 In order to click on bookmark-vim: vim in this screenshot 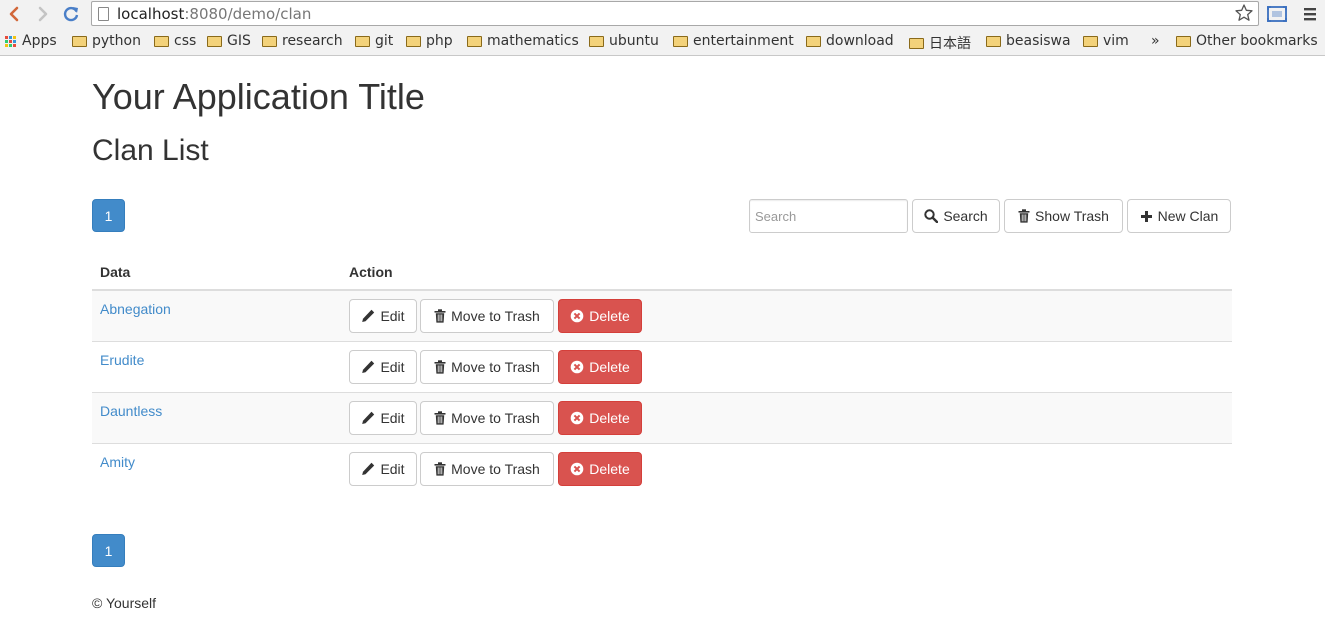, I will do `click(1106, 41)`.